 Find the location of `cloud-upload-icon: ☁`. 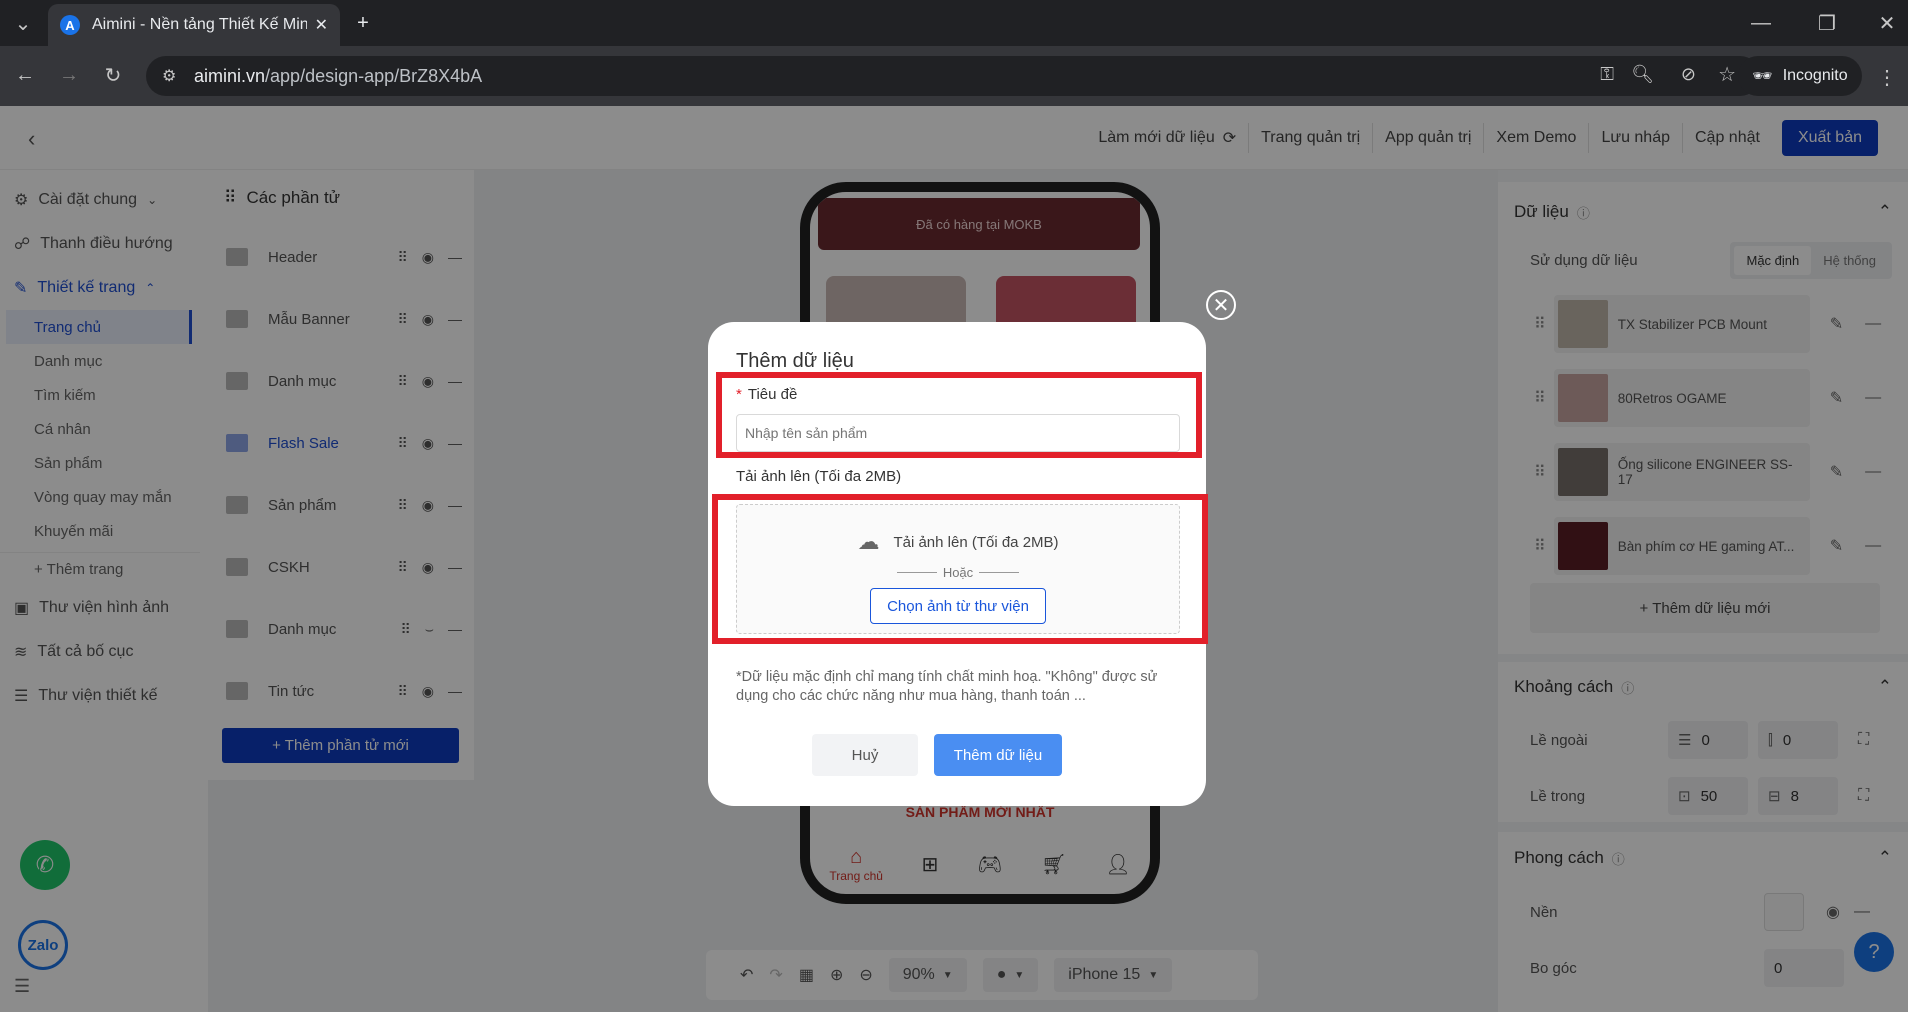

cloud-upload-icon: ☁ is located at coordinates (868, 541).